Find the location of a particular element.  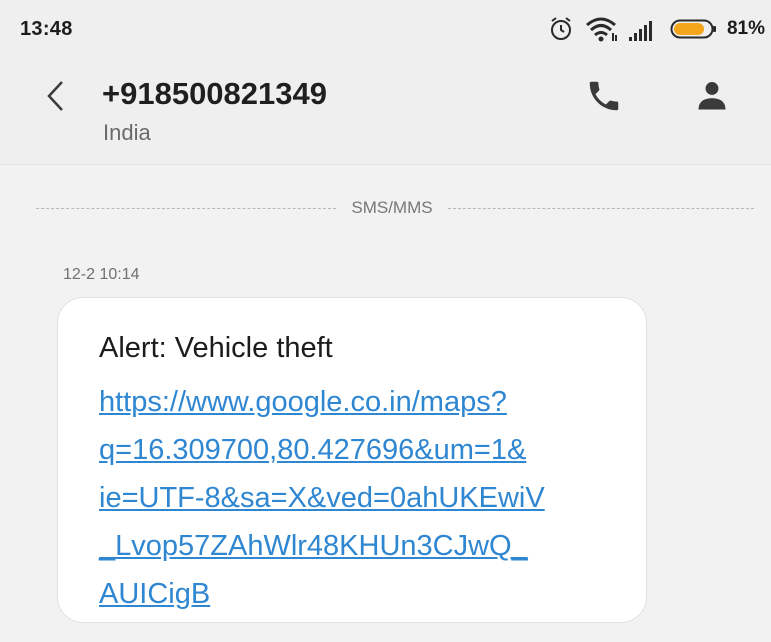

page-title: +918500821349 is located at coordinates (214, 93).